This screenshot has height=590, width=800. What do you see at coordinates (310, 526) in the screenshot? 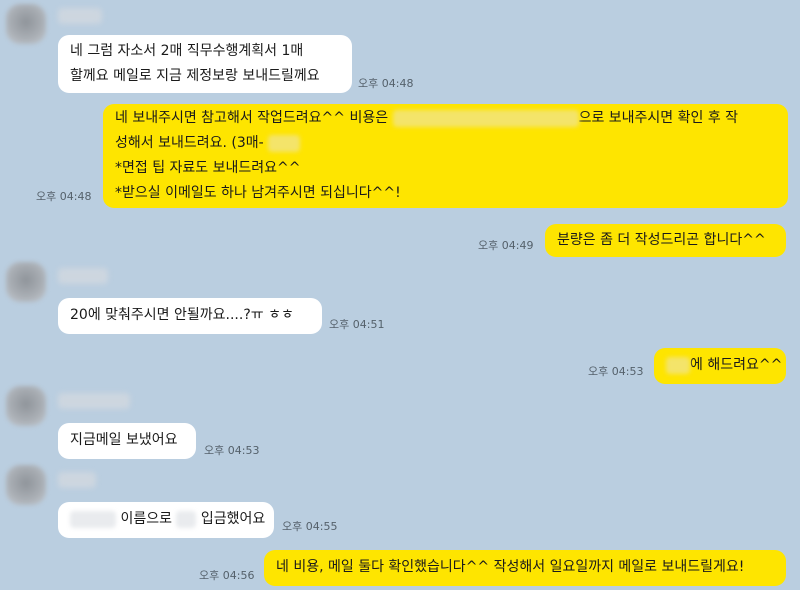
I see `message-time: 오후 04:55` at bounding box center [310, 526].